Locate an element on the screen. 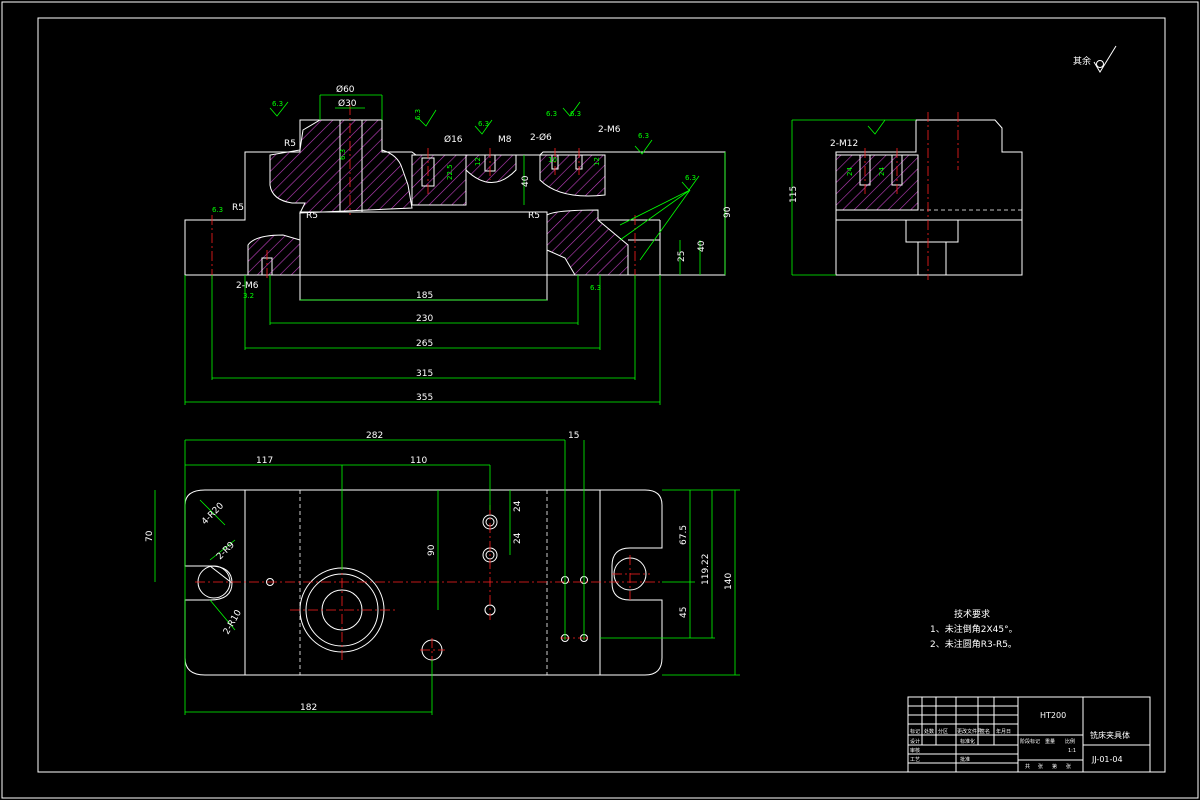  svg-text: 签名 is located at coordinates (985, 731).